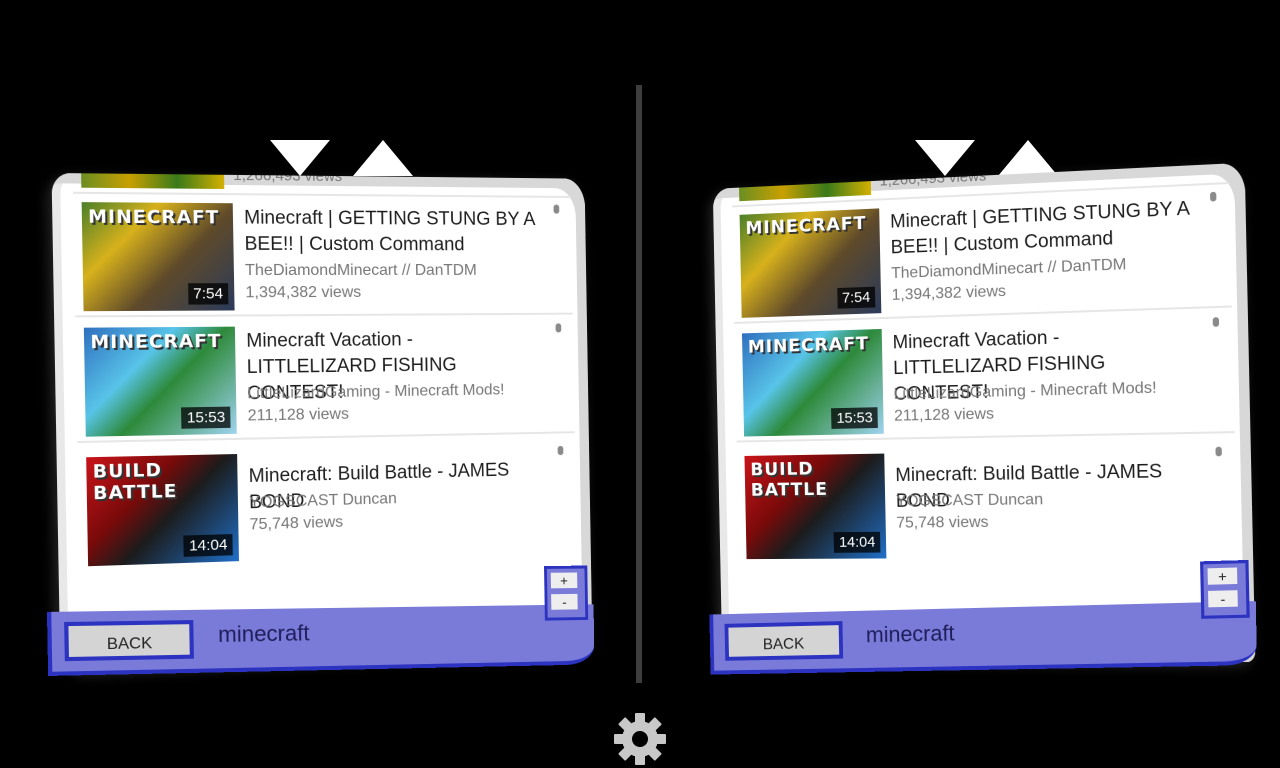  Describe the element at coordinates (969, 500) in the screenshot. I see `video-channel: YOGSCAST Duncan` at that location.